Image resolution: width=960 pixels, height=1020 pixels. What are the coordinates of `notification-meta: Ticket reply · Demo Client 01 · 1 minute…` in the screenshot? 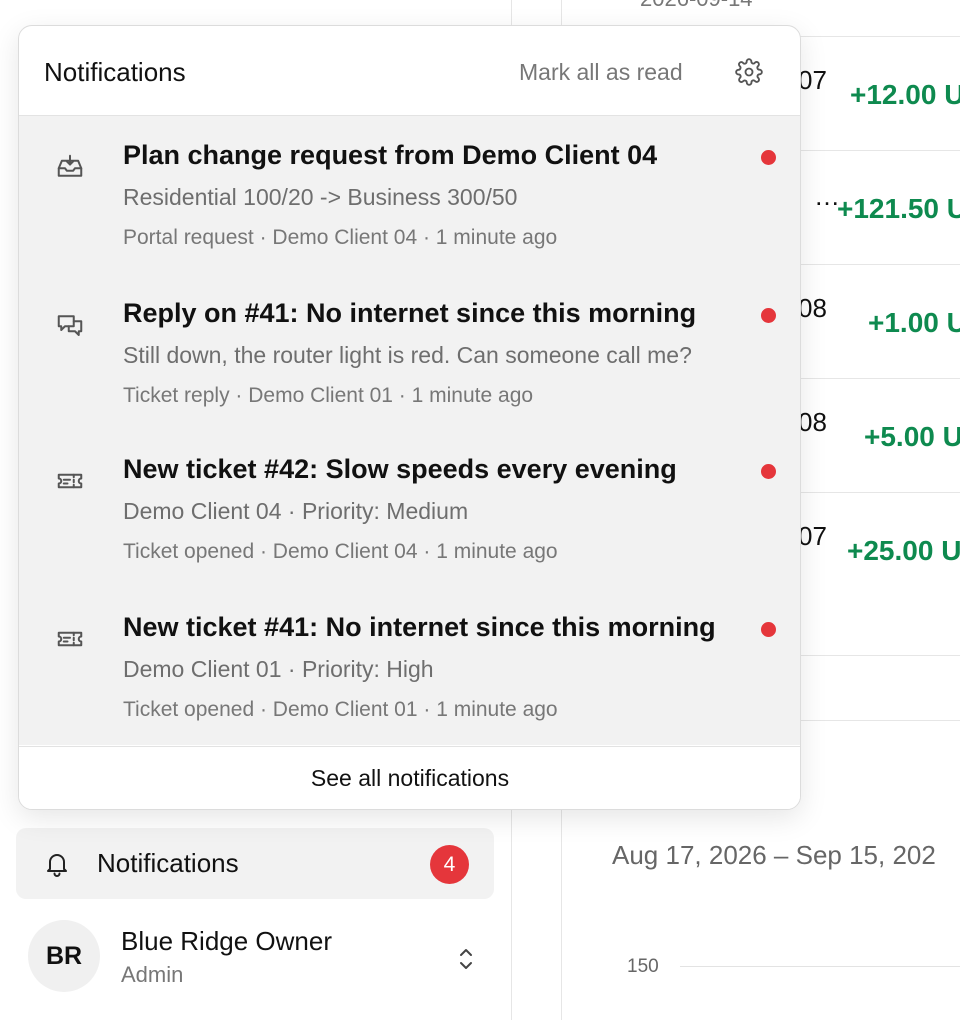 It's located at (328, 395).